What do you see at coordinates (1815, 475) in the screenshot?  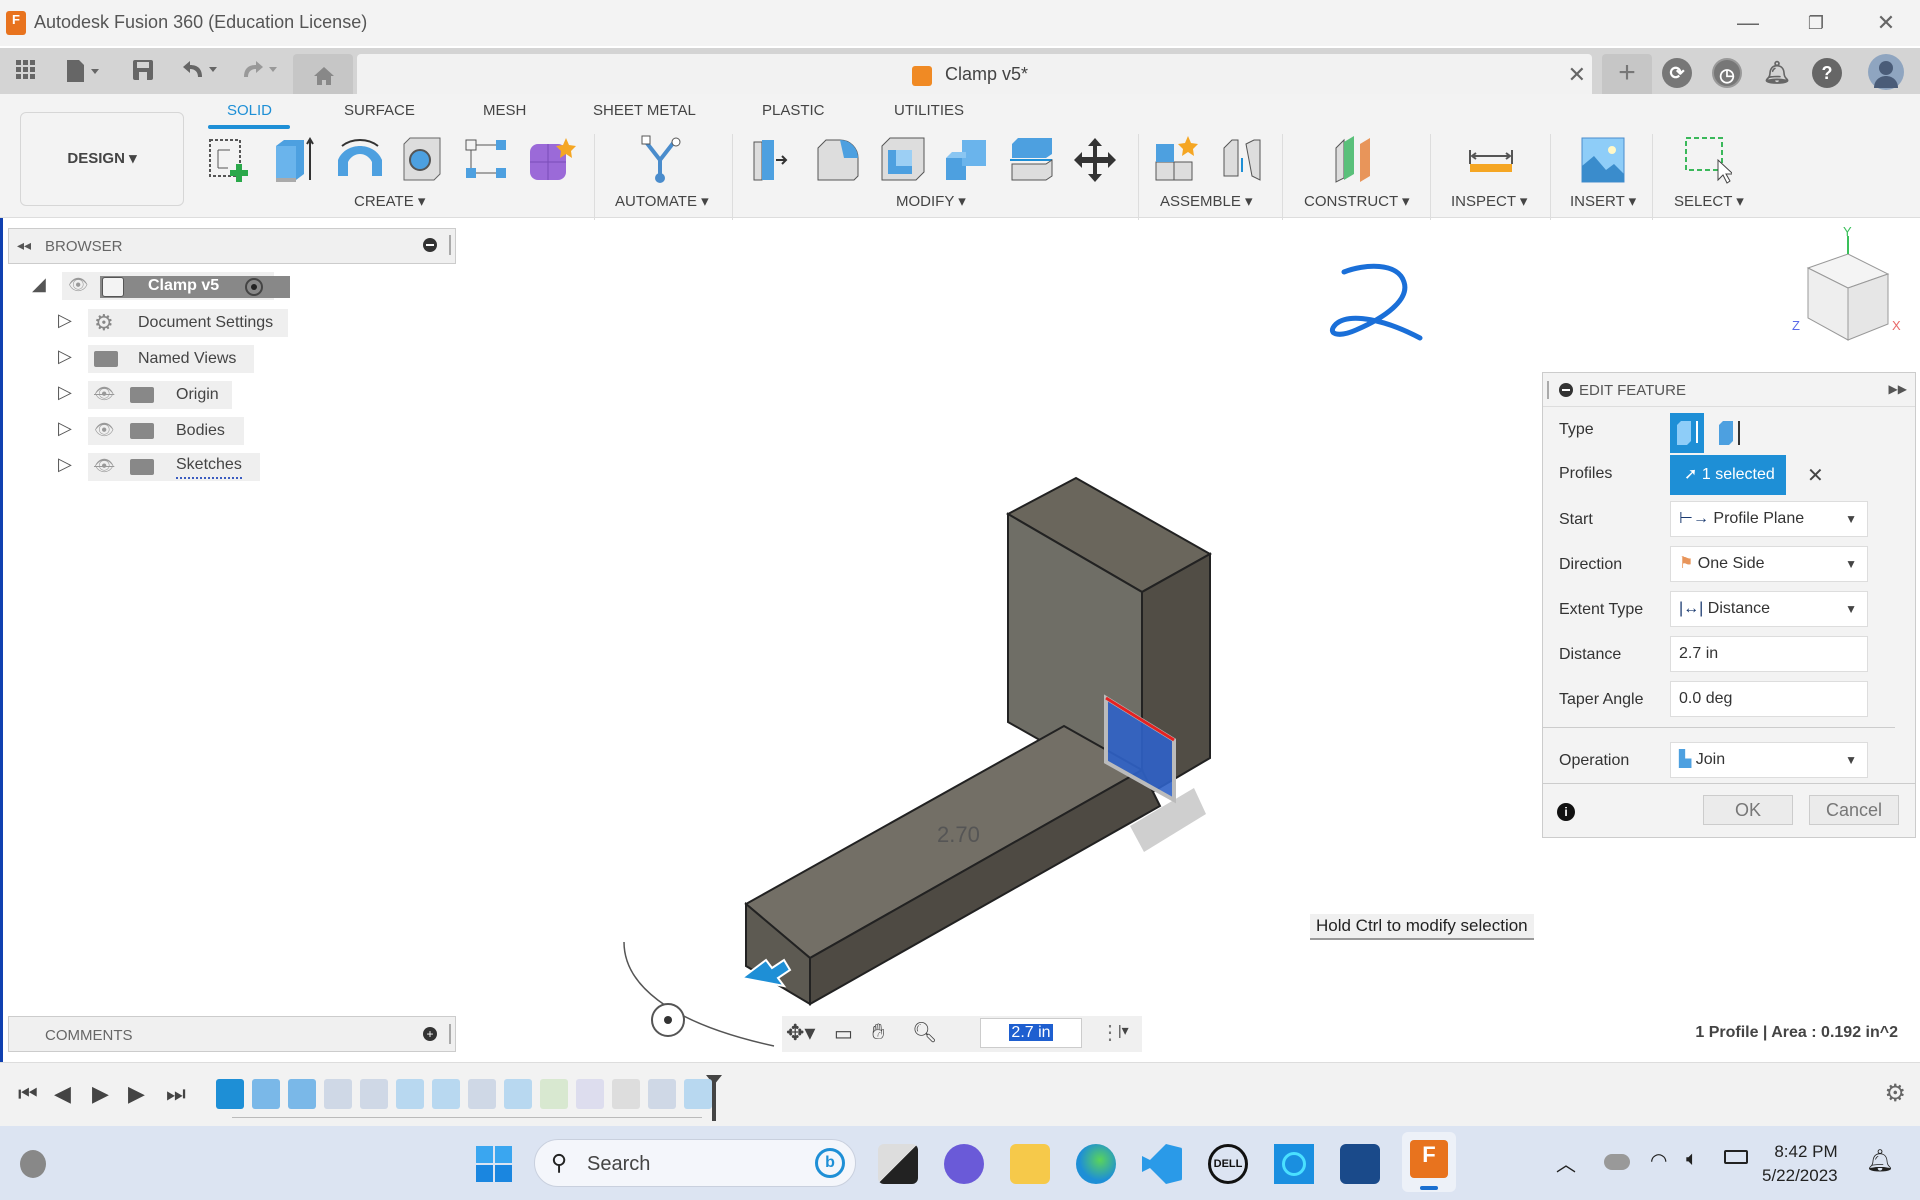 I see `clear-selection-icon: ✕` at bounding box center [1815, 475].